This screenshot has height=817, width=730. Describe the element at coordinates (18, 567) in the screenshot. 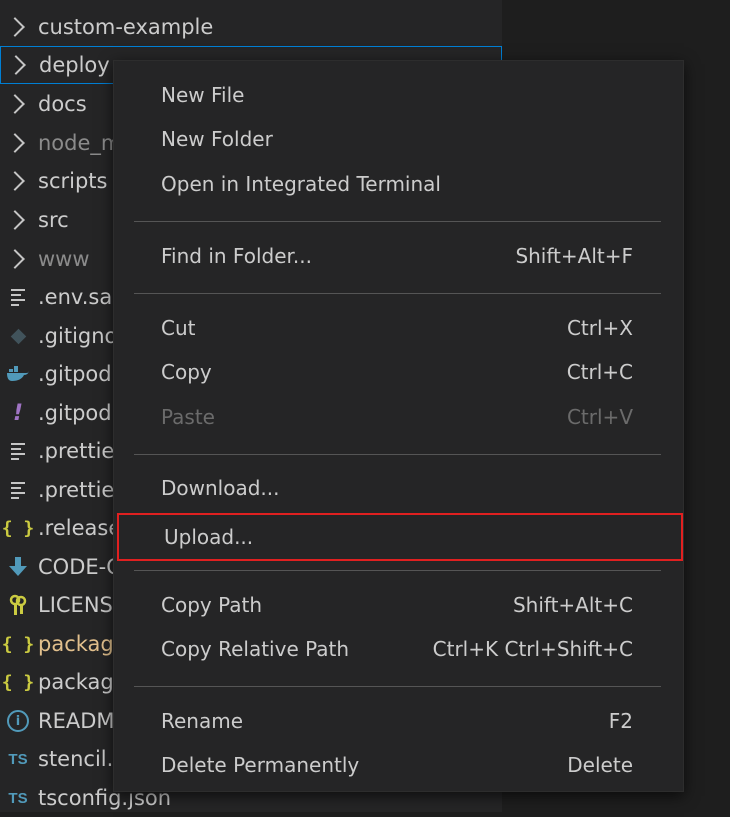

I see `download-arrow-icon` at that location.